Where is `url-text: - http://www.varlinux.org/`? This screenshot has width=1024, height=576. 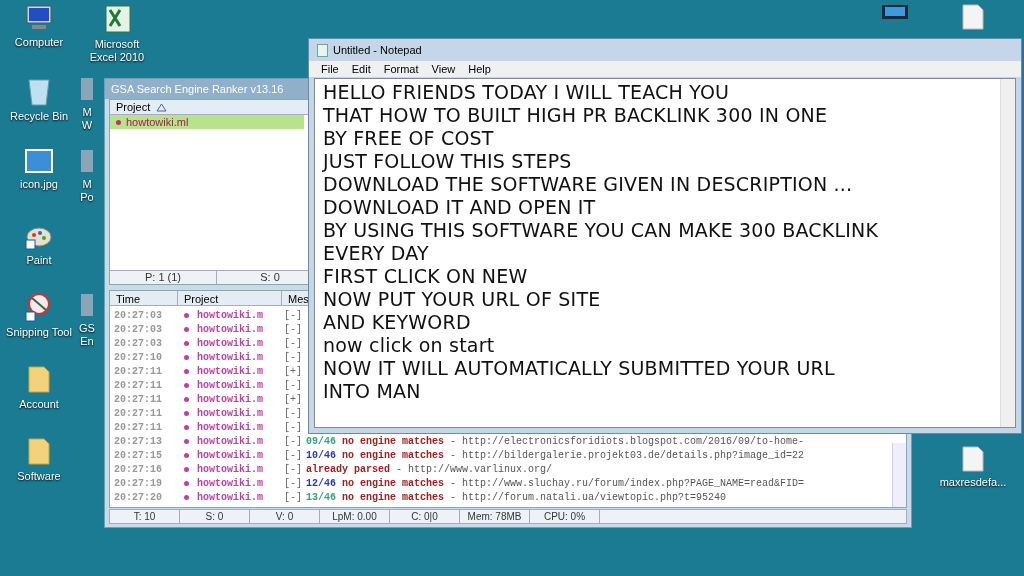
url-text: - http://www.varlinux.org/ is located at coordinates (474, 469).